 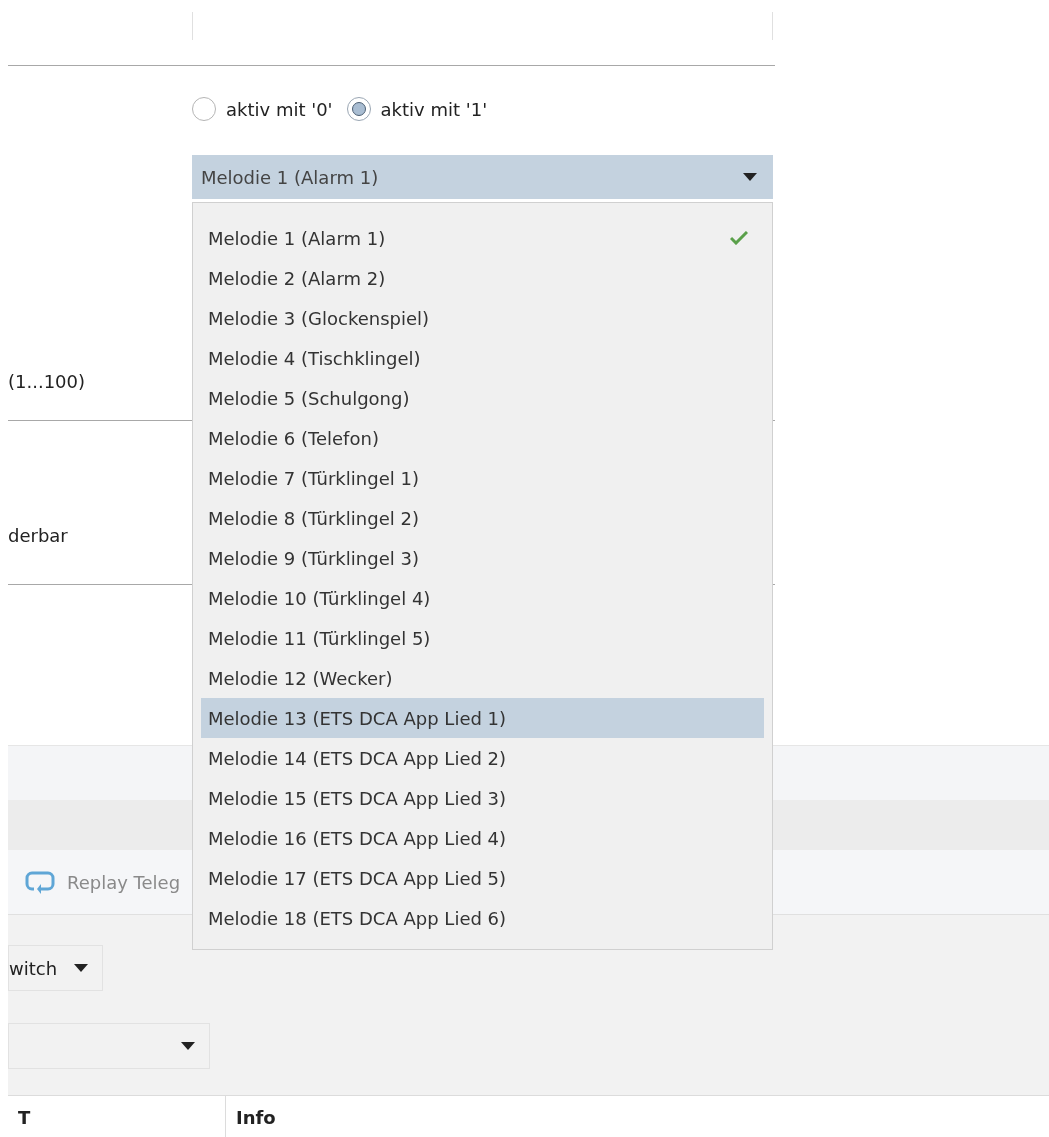 I want to click on melody-option: Melodie 1 (Alarm 1), so click(x=482, y=238).